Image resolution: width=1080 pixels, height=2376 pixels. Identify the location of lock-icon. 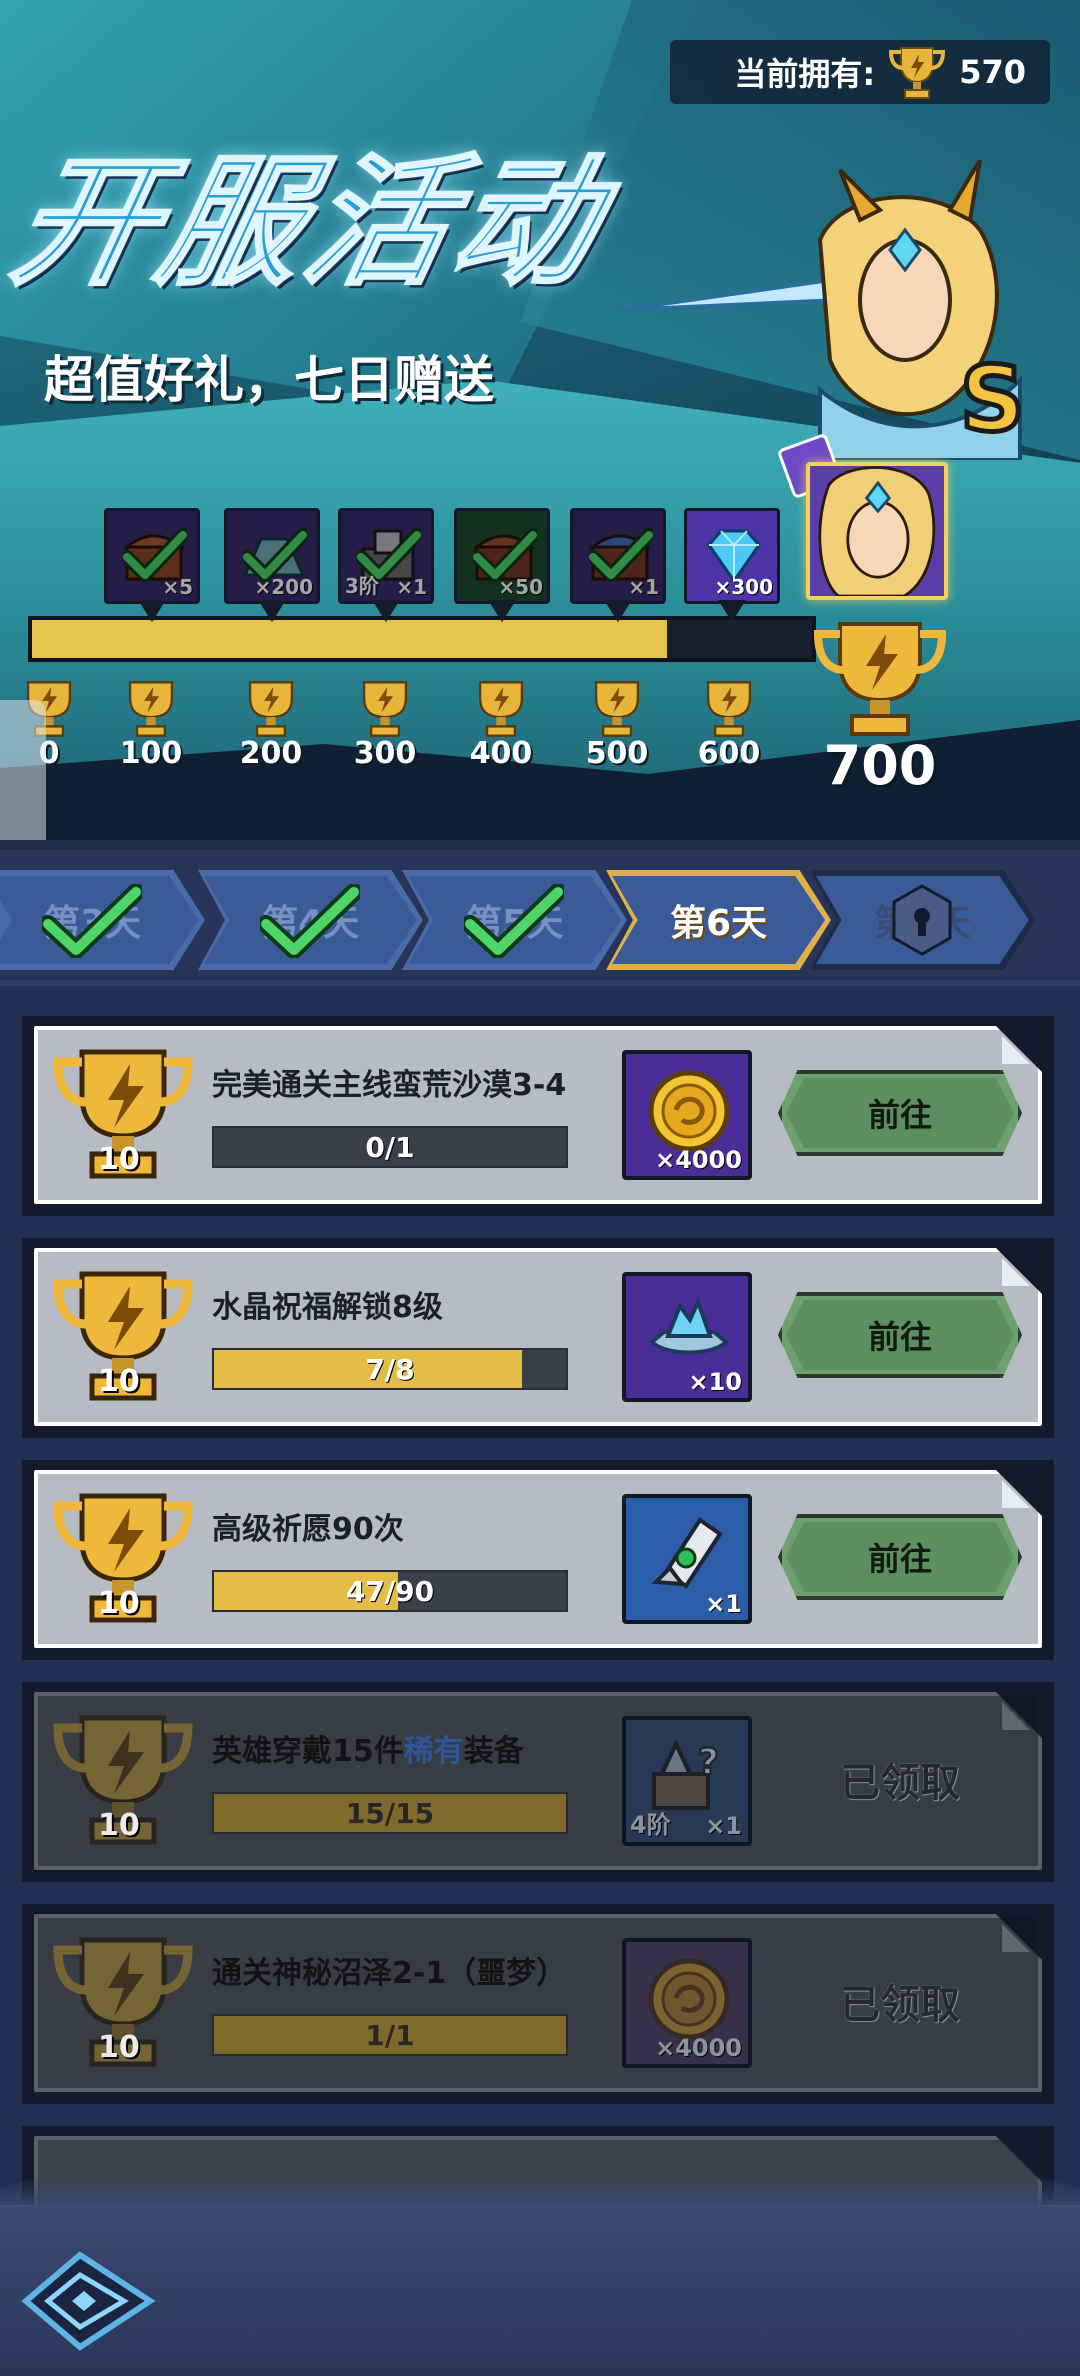
(922, 920).